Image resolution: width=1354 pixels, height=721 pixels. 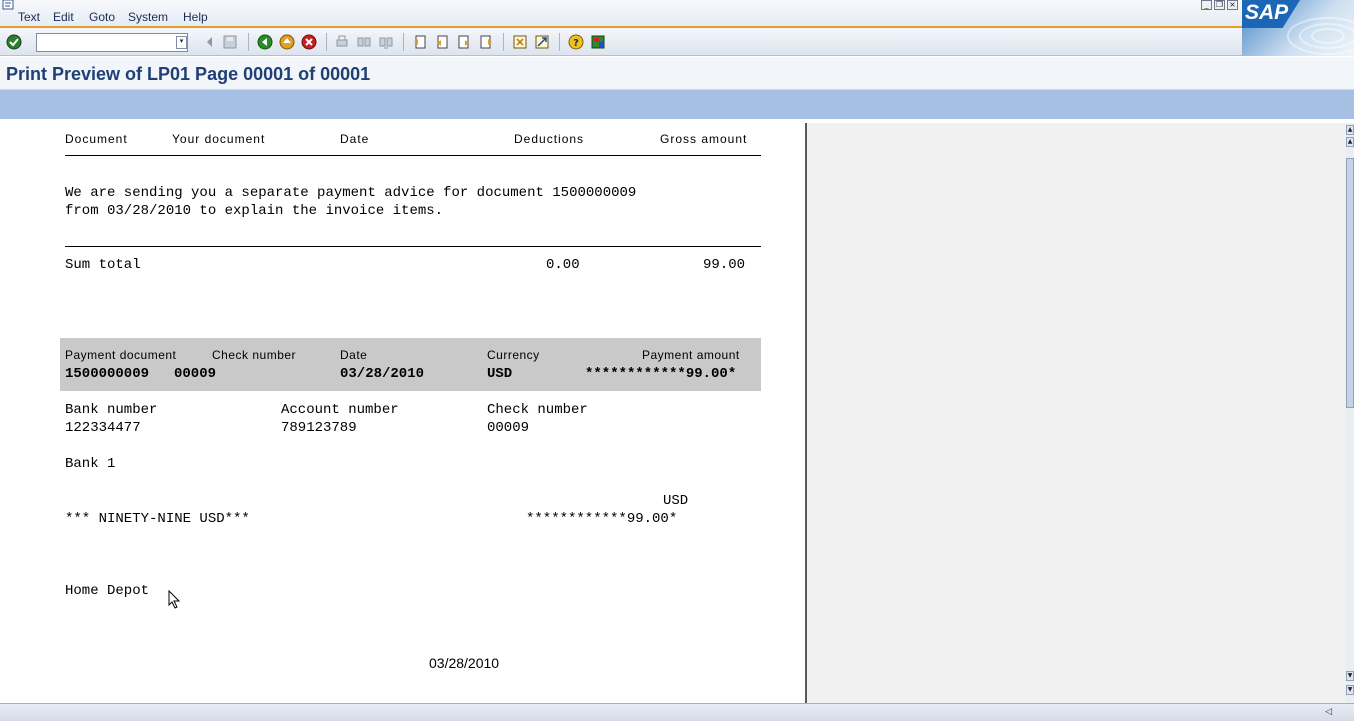 What do you see at coordinates (112, 42) in the screenshot?
I see `command-field` at bounding box center [112, 42].